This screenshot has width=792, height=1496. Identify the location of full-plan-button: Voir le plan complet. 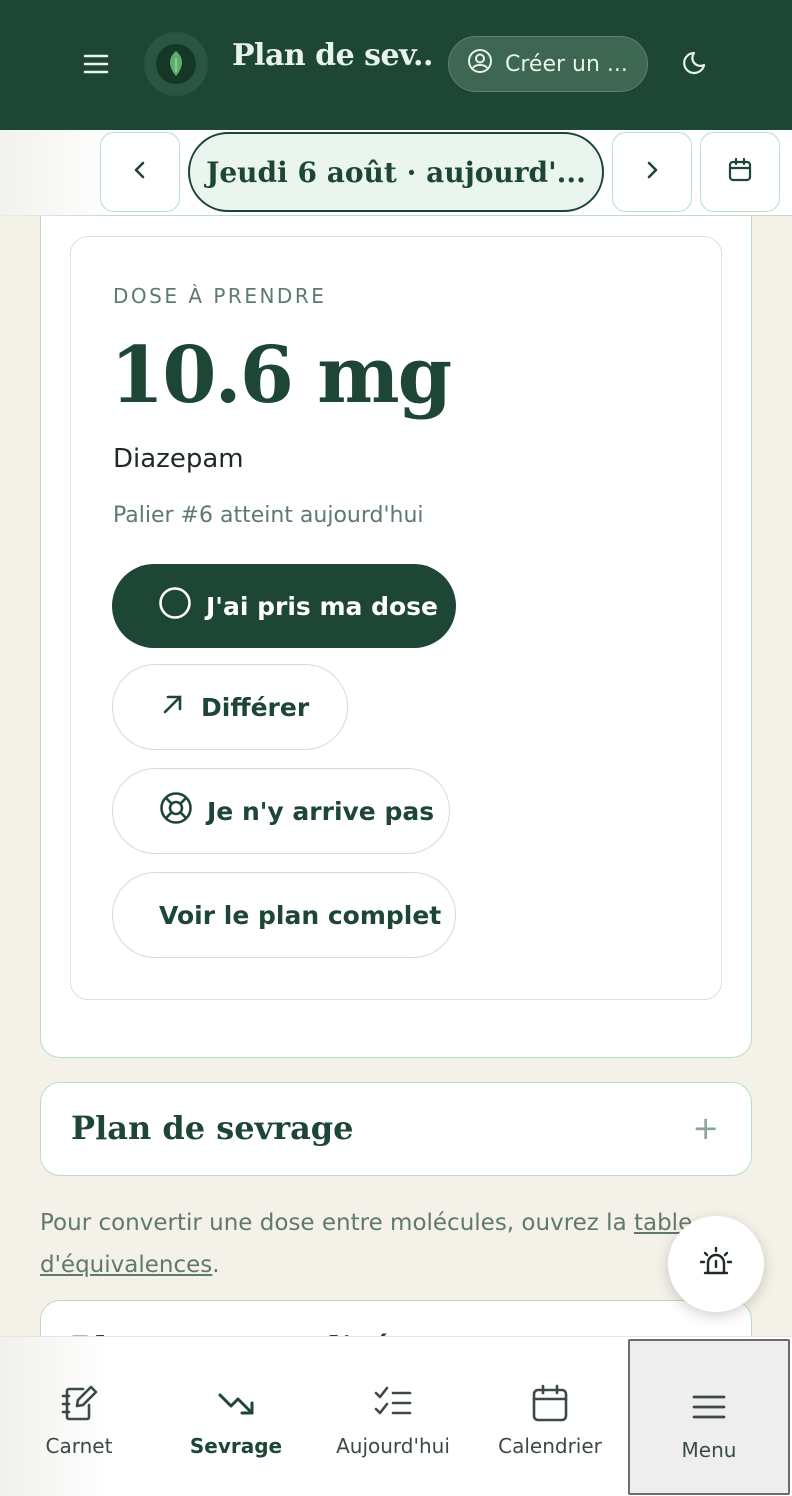
(284, 915).